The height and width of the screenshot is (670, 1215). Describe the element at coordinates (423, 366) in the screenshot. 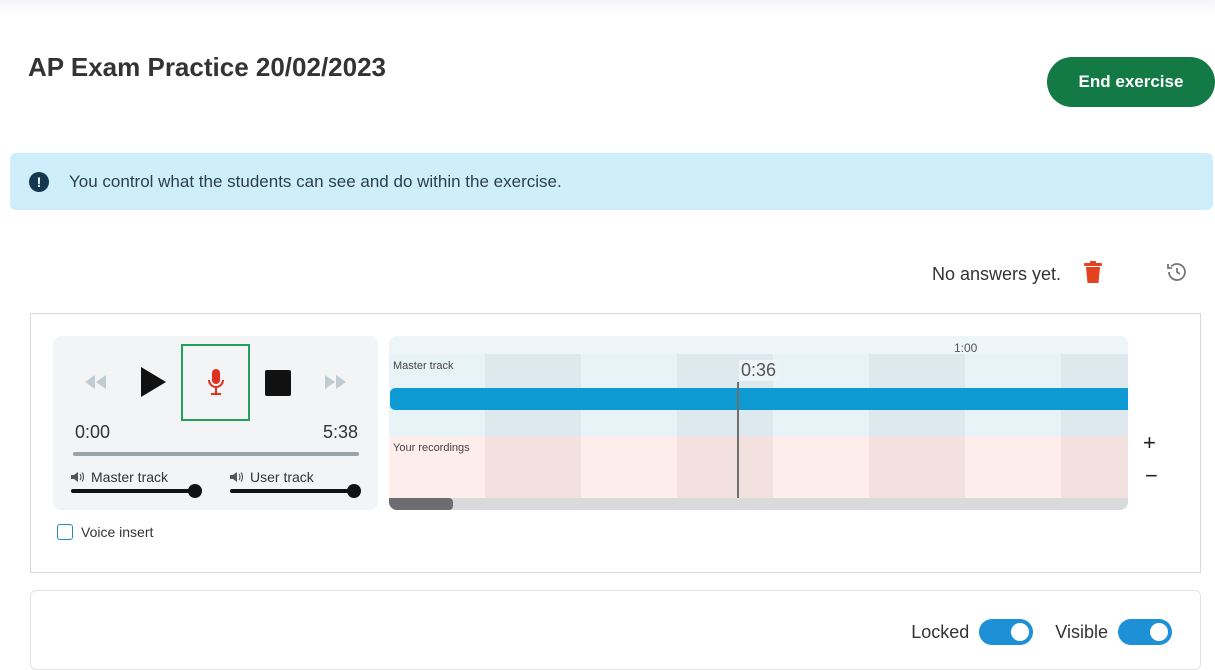

I see `master-lane-label: Master track` at that location.